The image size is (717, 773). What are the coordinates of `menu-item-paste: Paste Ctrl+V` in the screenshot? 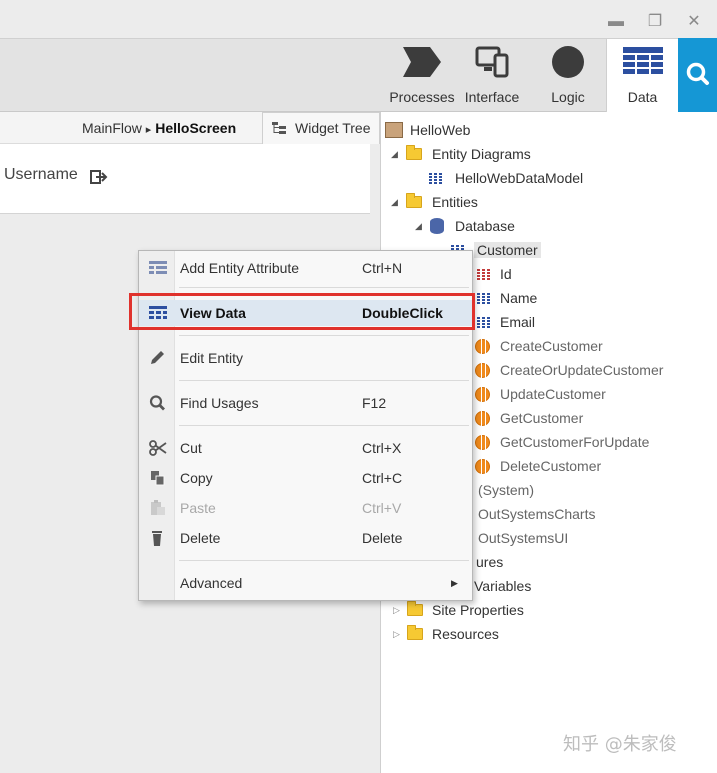 It's located at (305, 508).